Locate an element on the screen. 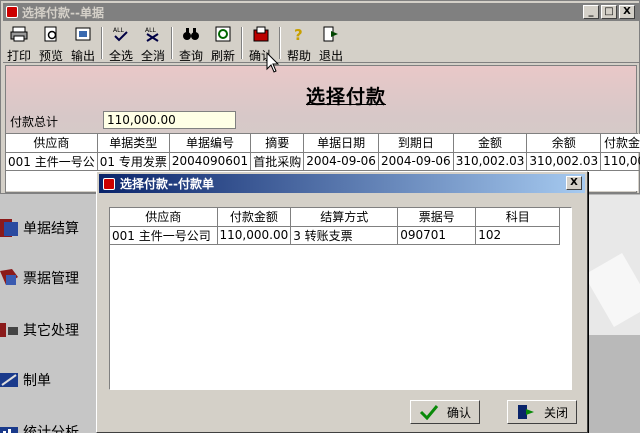 The image size is (640, 433). column-header: 到期日 is located at coordinates (416, 143).